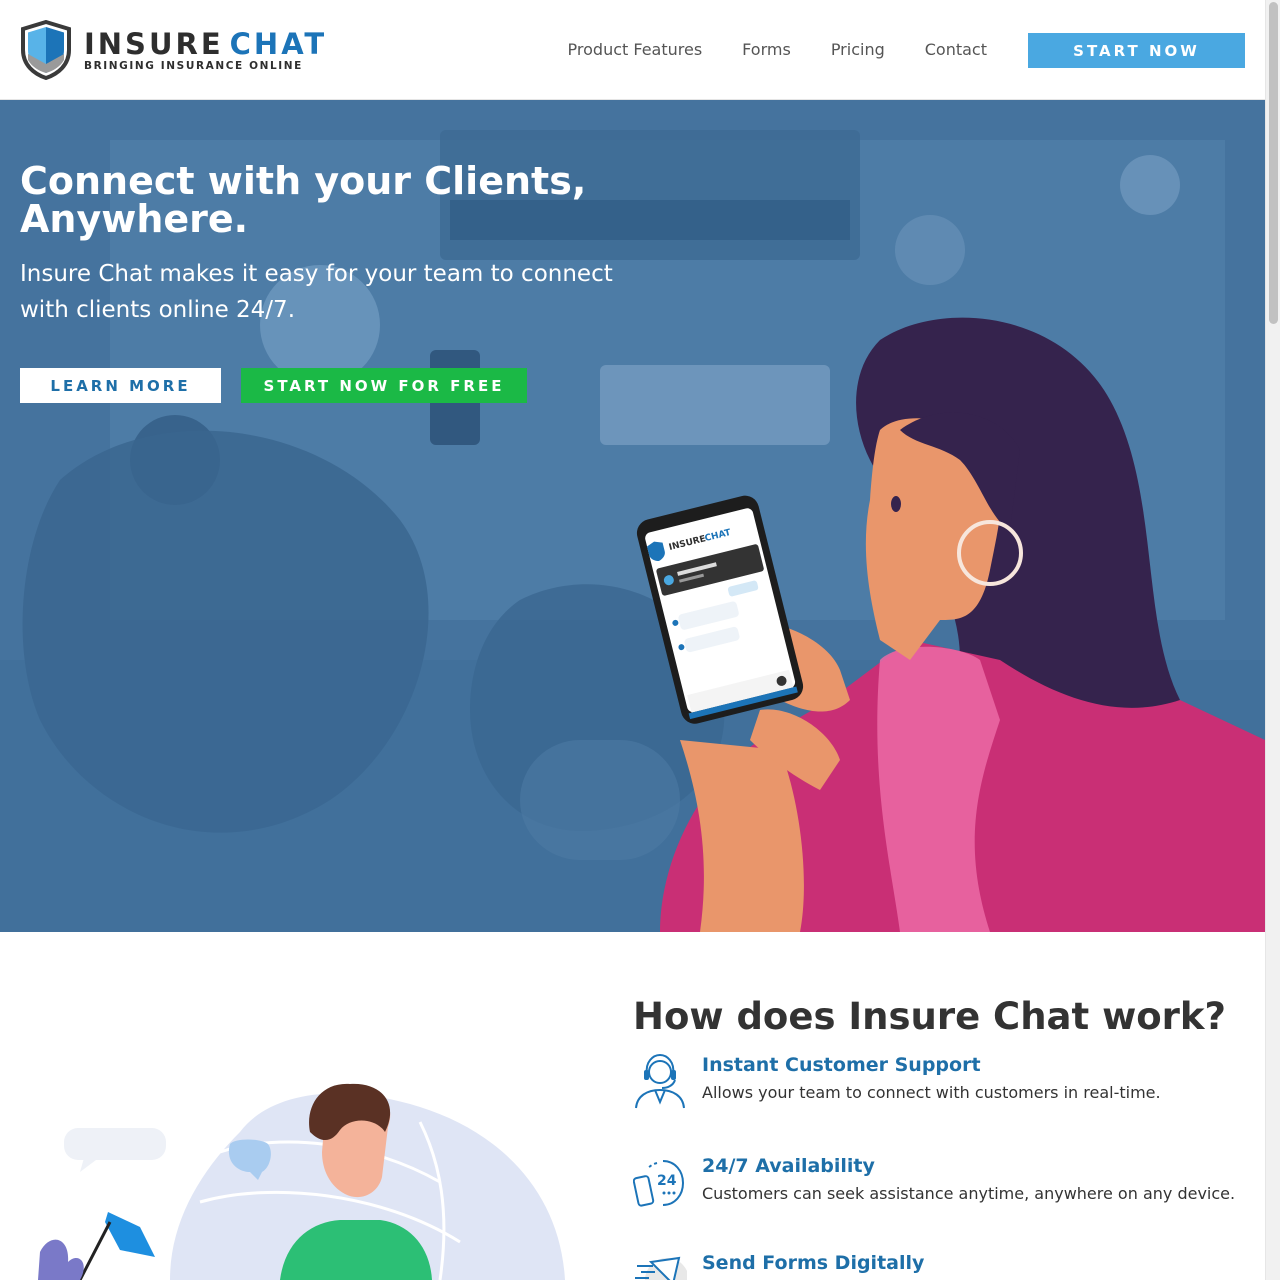 The image size is (1280, 1280). I want to click on feature-send-forms: Send Forms Digitally, so click(778, 1265).